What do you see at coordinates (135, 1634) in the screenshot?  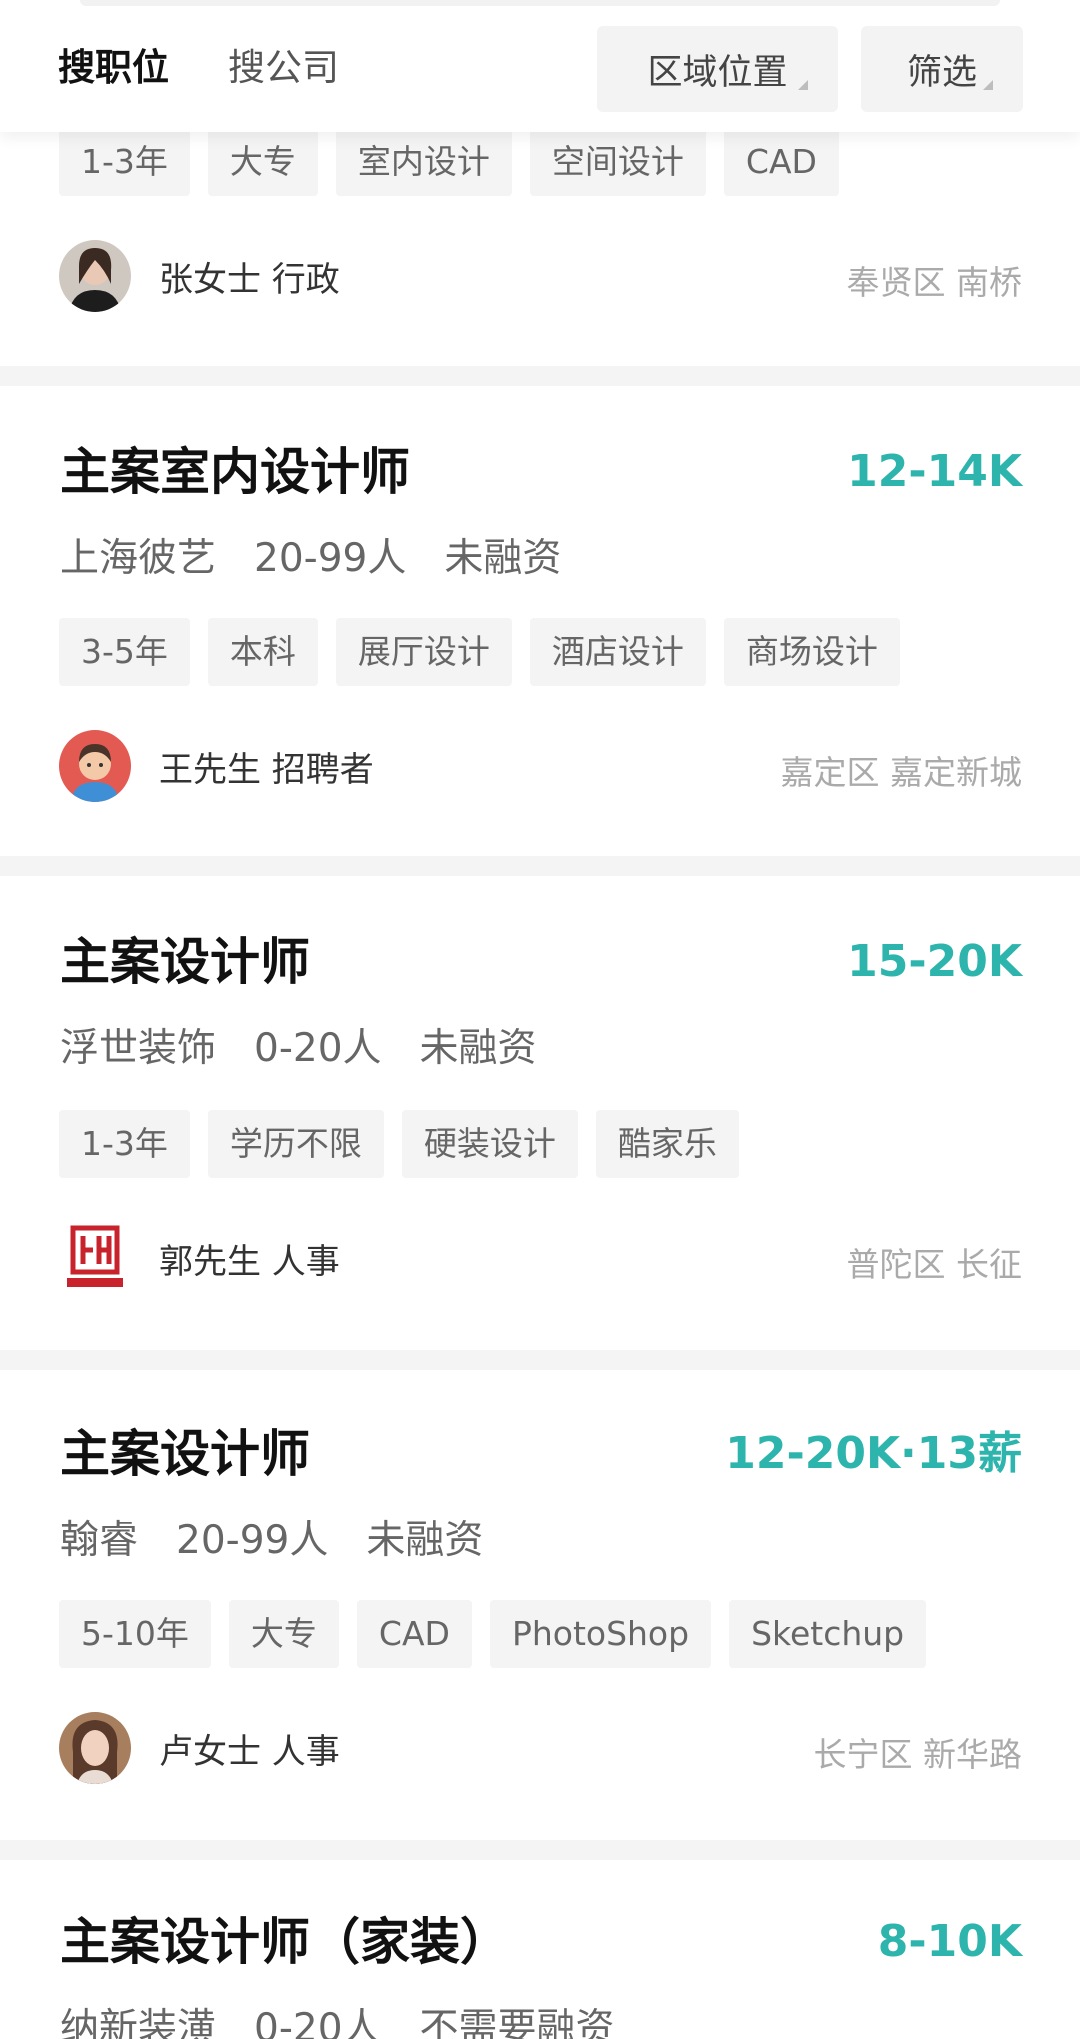 I see `job-tag: 5-10年` at bounding box center [135, 1634].